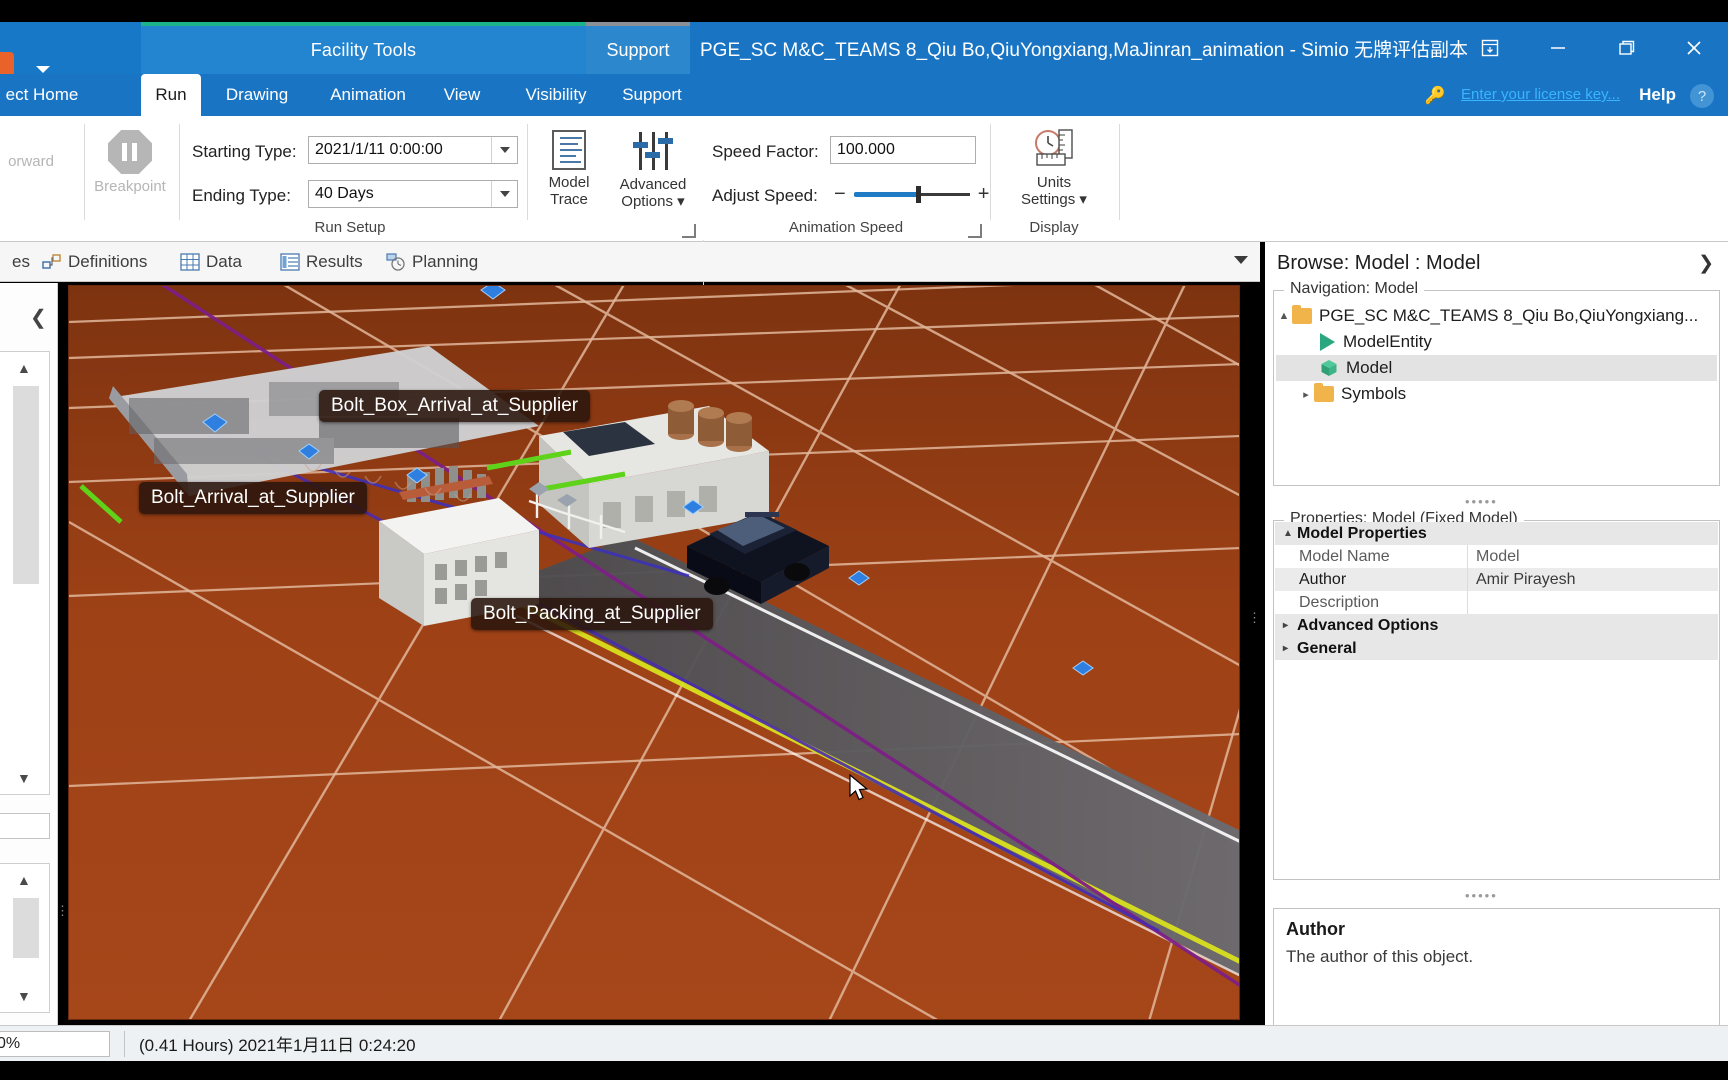 The width and height of the screenshot is (1728, 1080). I want to click on ending-type-dropdown-icon, so click(504, 194).